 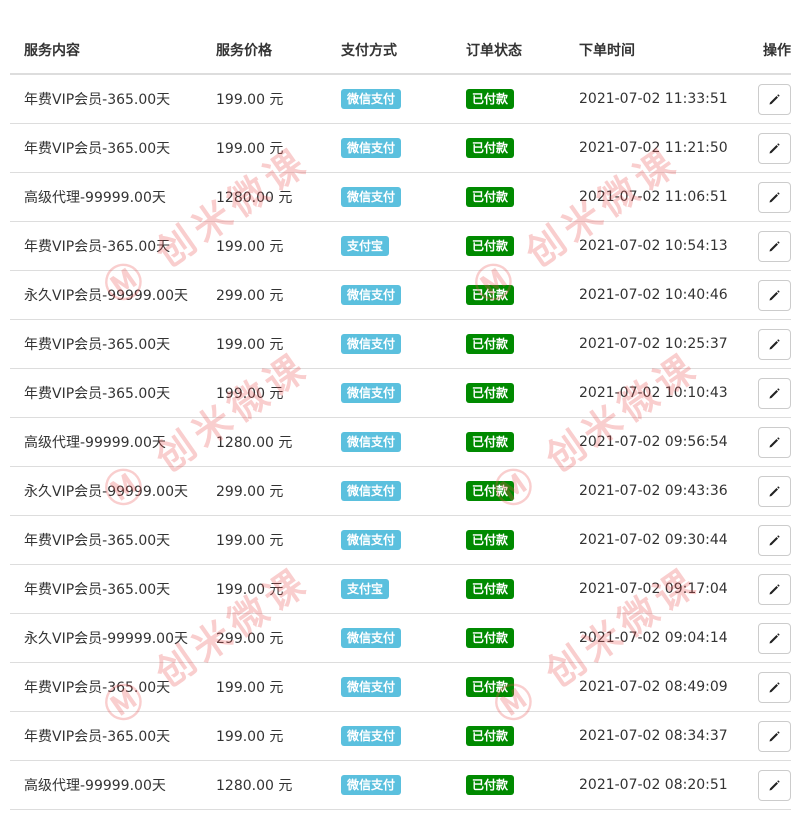 What do you see at coordinates (664, 99) in the screenshot?
I see `time-cell: 2021-07-02 11:33:51` at bounding box center [664, 99].